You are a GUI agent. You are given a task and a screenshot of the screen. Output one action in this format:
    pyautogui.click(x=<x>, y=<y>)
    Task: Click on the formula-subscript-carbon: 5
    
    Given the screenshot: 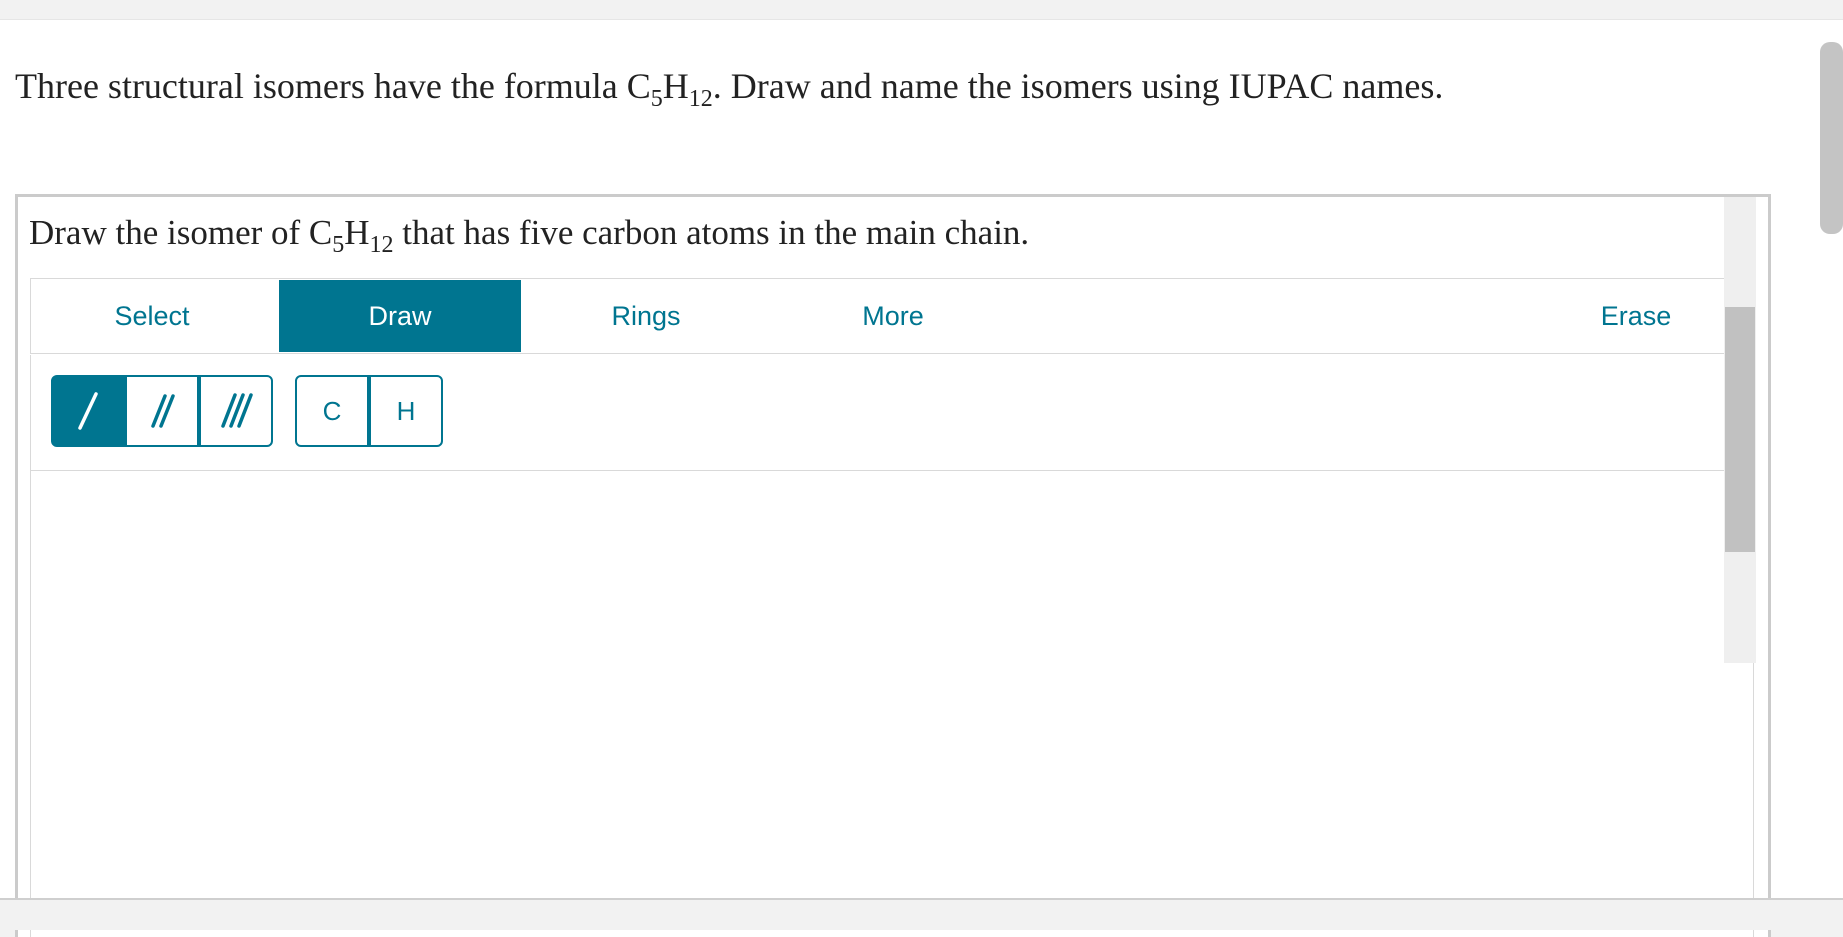 What is the action you would take?
    pyautogui.click(x=656, y=99)
    